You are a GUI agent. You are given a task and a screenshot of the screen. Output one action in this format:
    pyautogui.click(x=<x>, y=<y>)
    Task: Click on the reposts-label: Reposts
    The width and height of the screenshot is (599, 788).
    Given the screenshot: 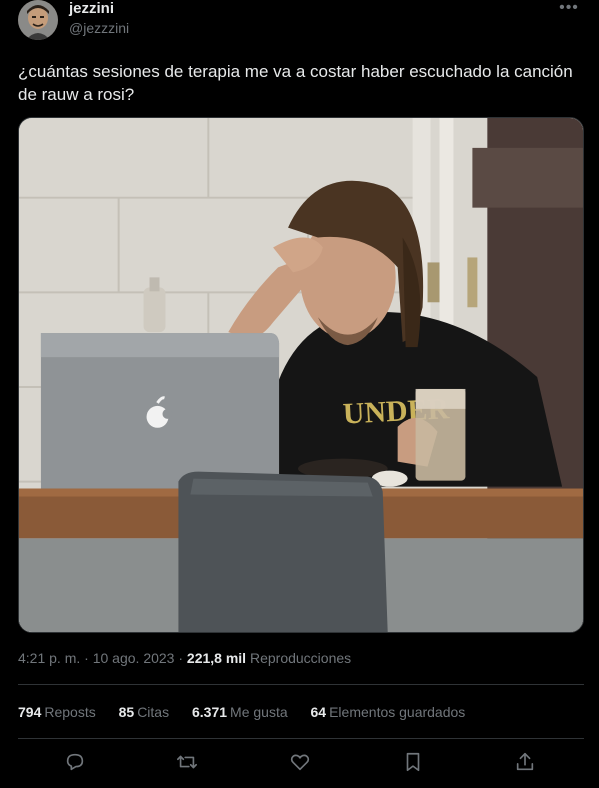 What is the action you would take?
    pyautogui.click(x=70, y=712)
    